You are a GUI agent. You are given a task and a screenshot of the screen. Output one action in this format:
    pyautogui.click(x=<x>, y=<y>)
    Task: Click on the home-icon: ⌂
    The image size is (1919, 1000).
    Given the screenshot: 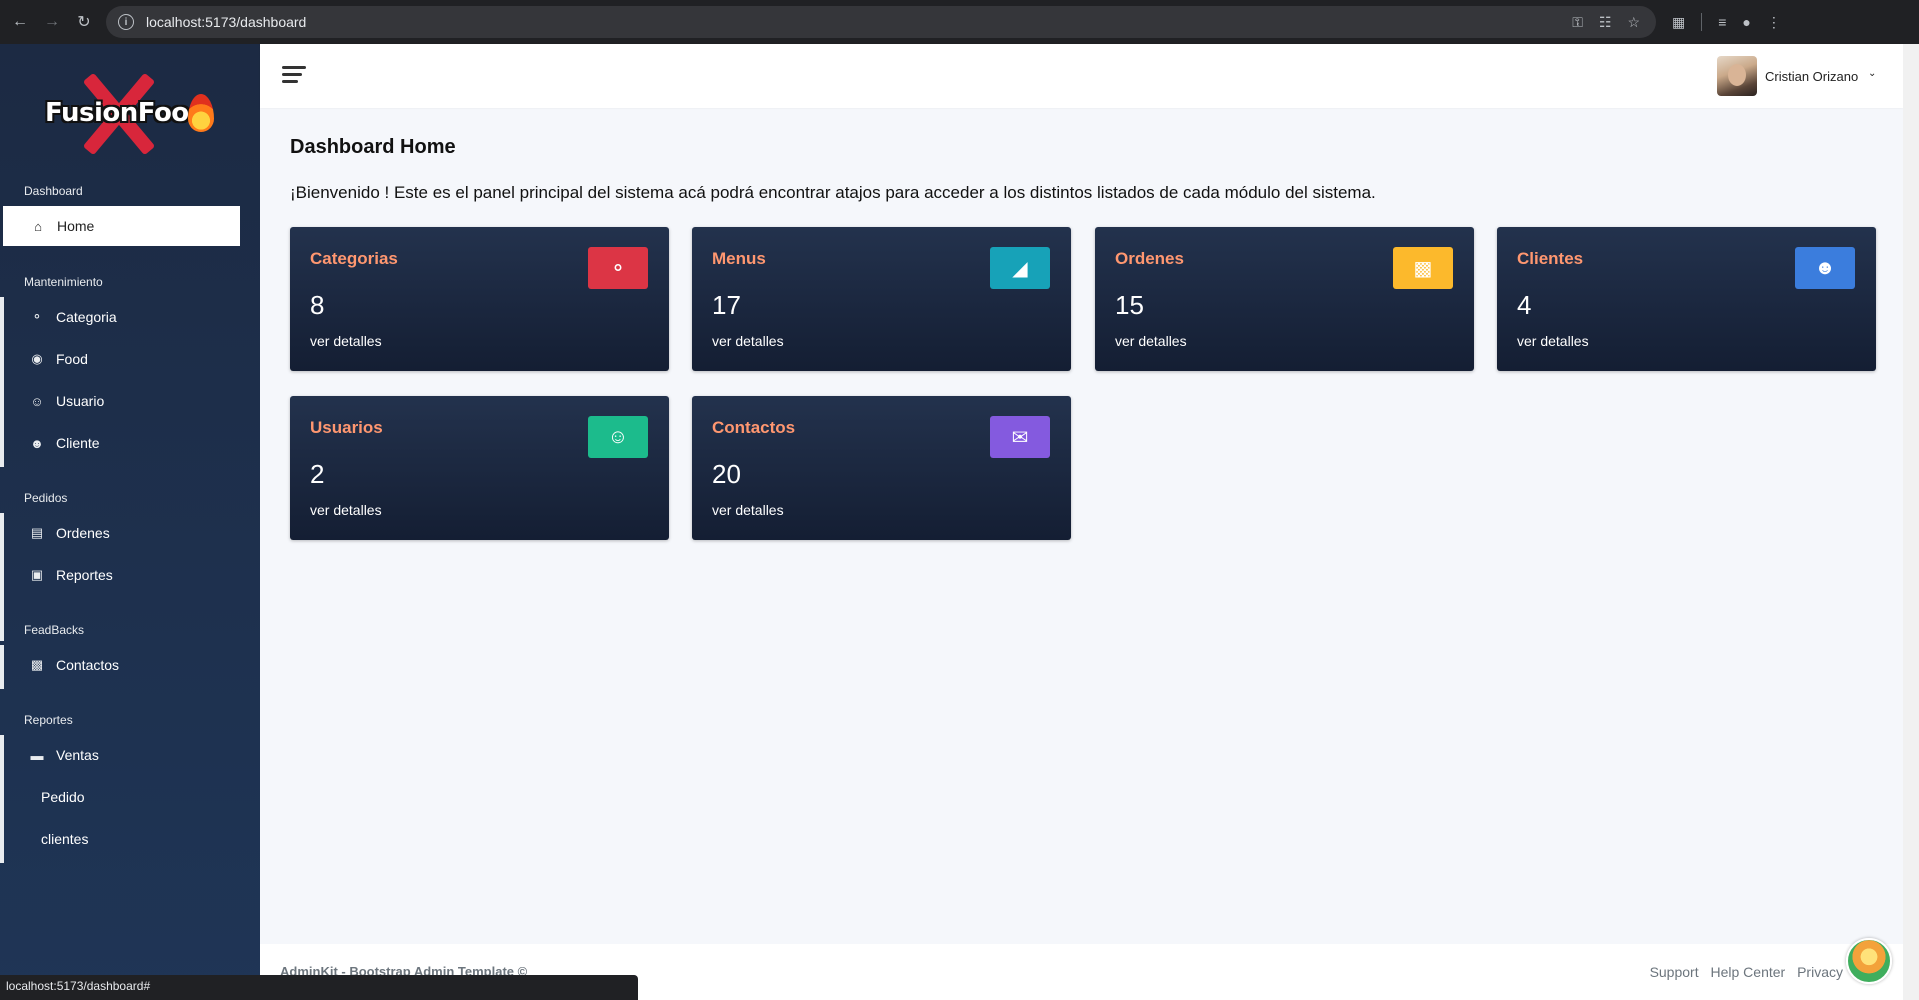 What is the action you would take?
    pyautogui.click(x=38, y=226)
    